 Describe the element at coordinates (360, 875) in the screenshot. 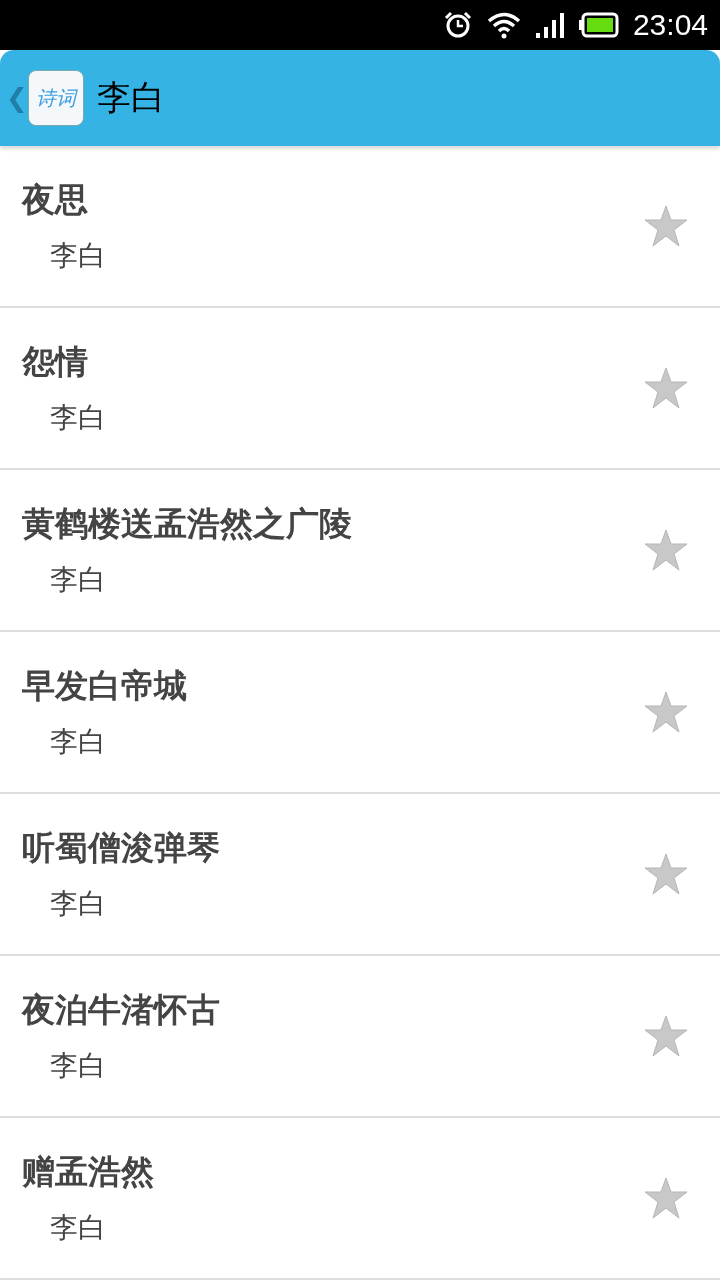

I see `poem-list-item: 听蜀僧浚弹琴 李白` at that location.